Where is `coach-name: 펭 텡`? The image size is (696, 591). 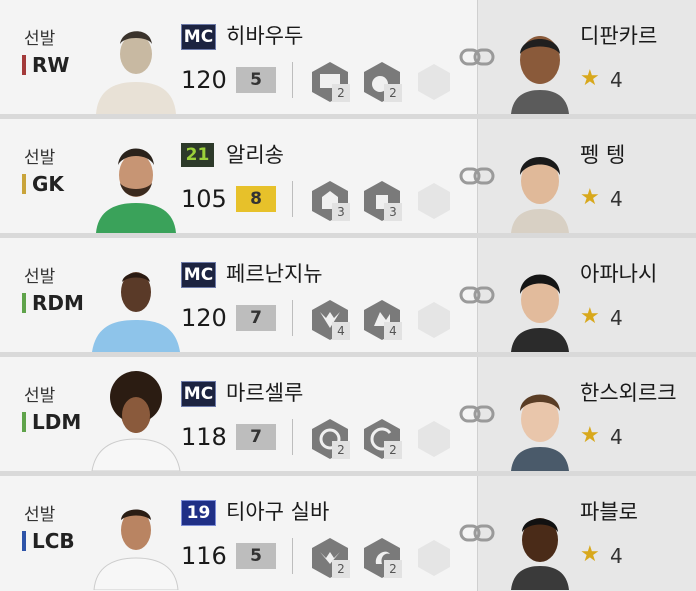 coach-name: 펭 텡 is located at coordinates (602, 154).